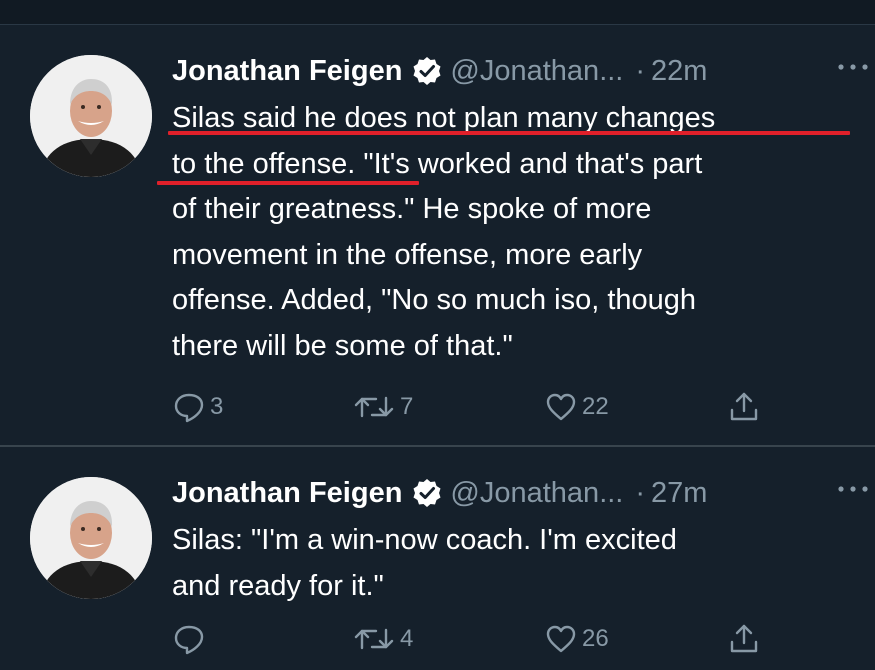  Describe the element at coordinates (437, 12) in the screenshot. I see `top-bar` at that location.